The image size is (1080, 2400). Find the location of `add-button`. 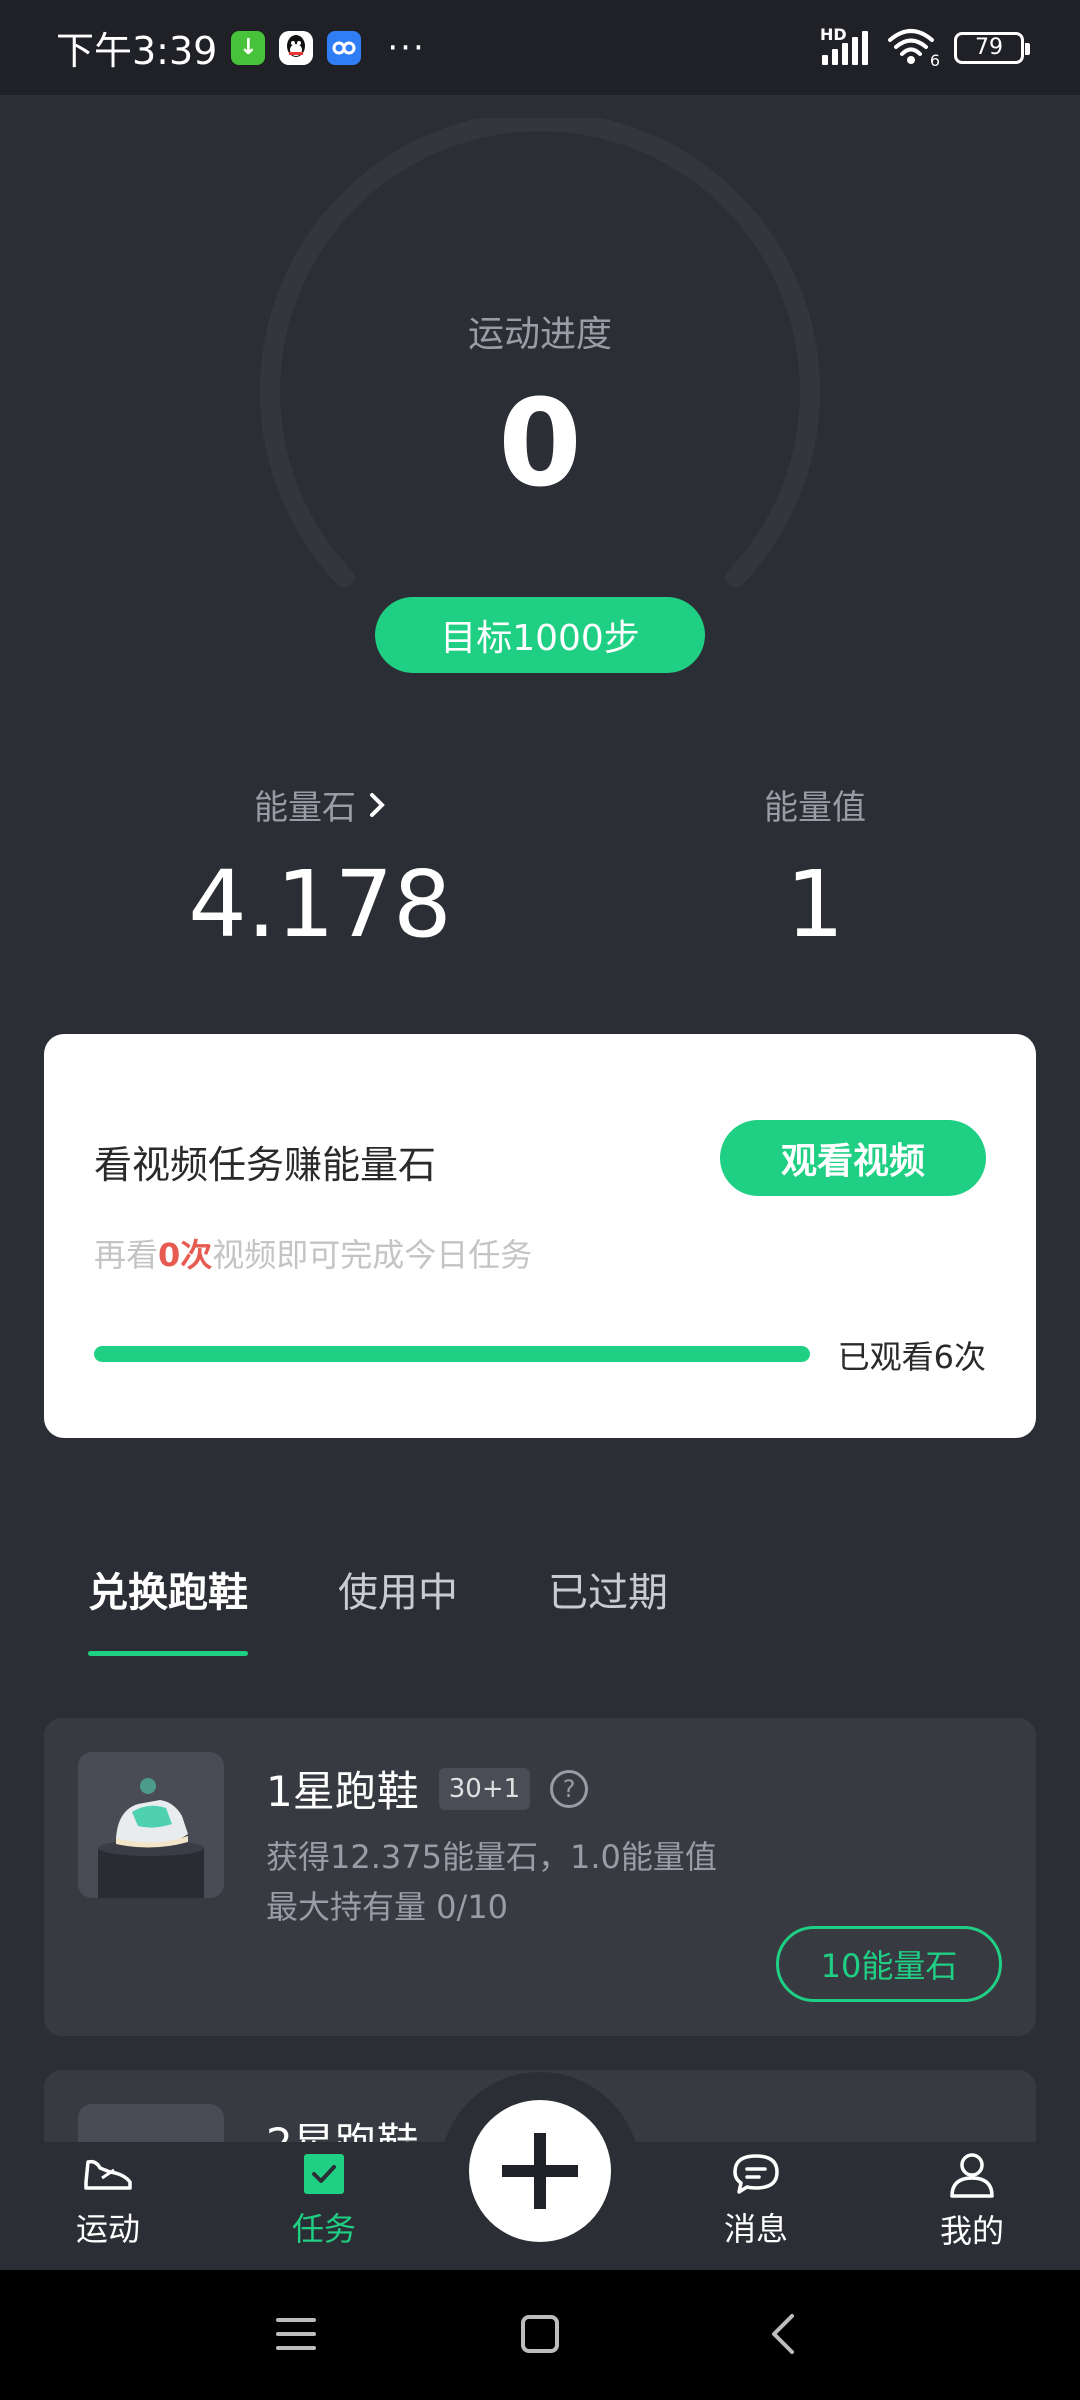

add-button is located at coordinates (540, 2171).